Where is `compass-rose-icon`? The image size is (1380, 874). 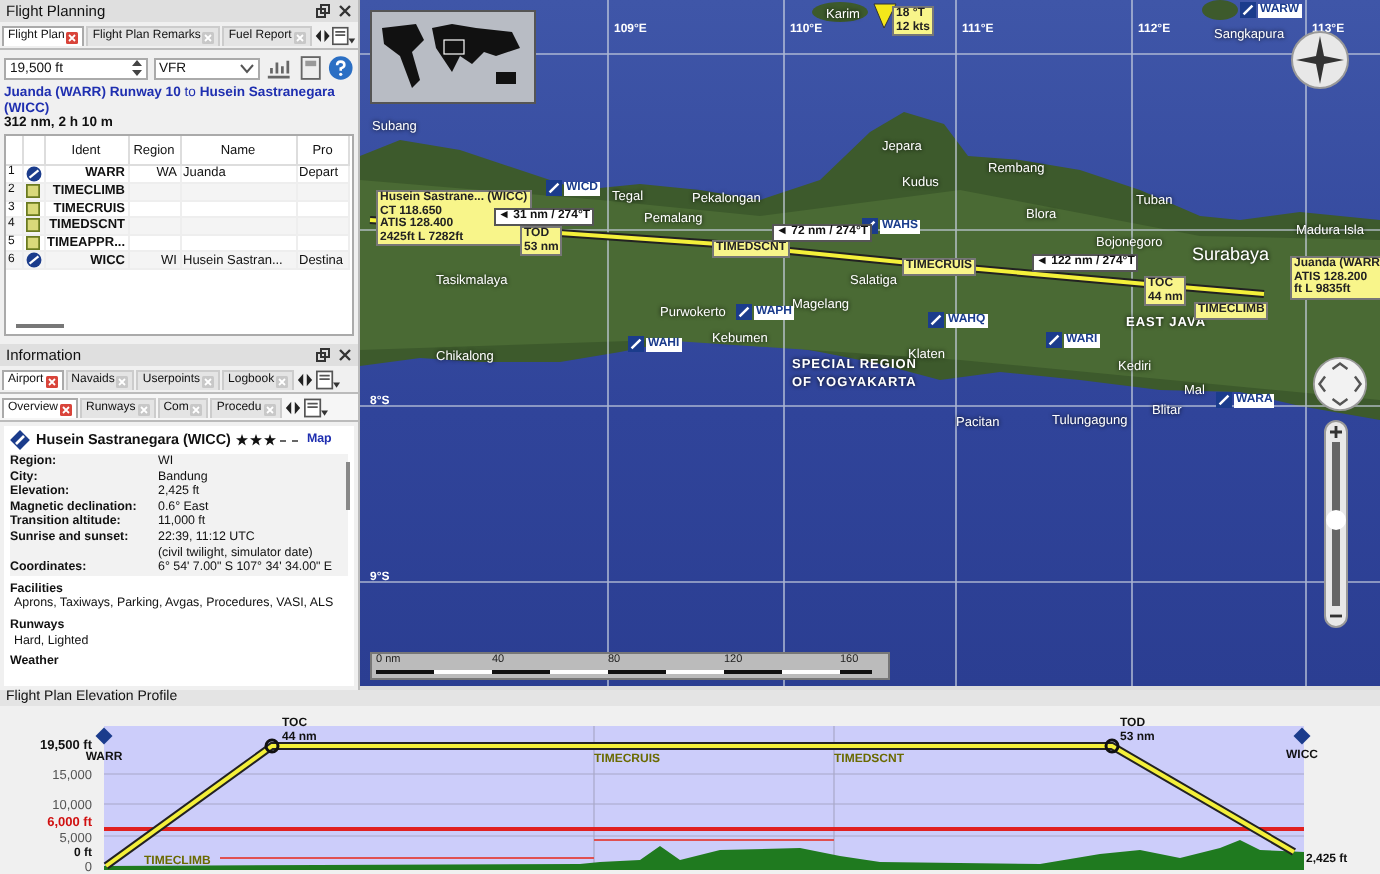 compass-rose-icon is located at coordinates (1320, 60).